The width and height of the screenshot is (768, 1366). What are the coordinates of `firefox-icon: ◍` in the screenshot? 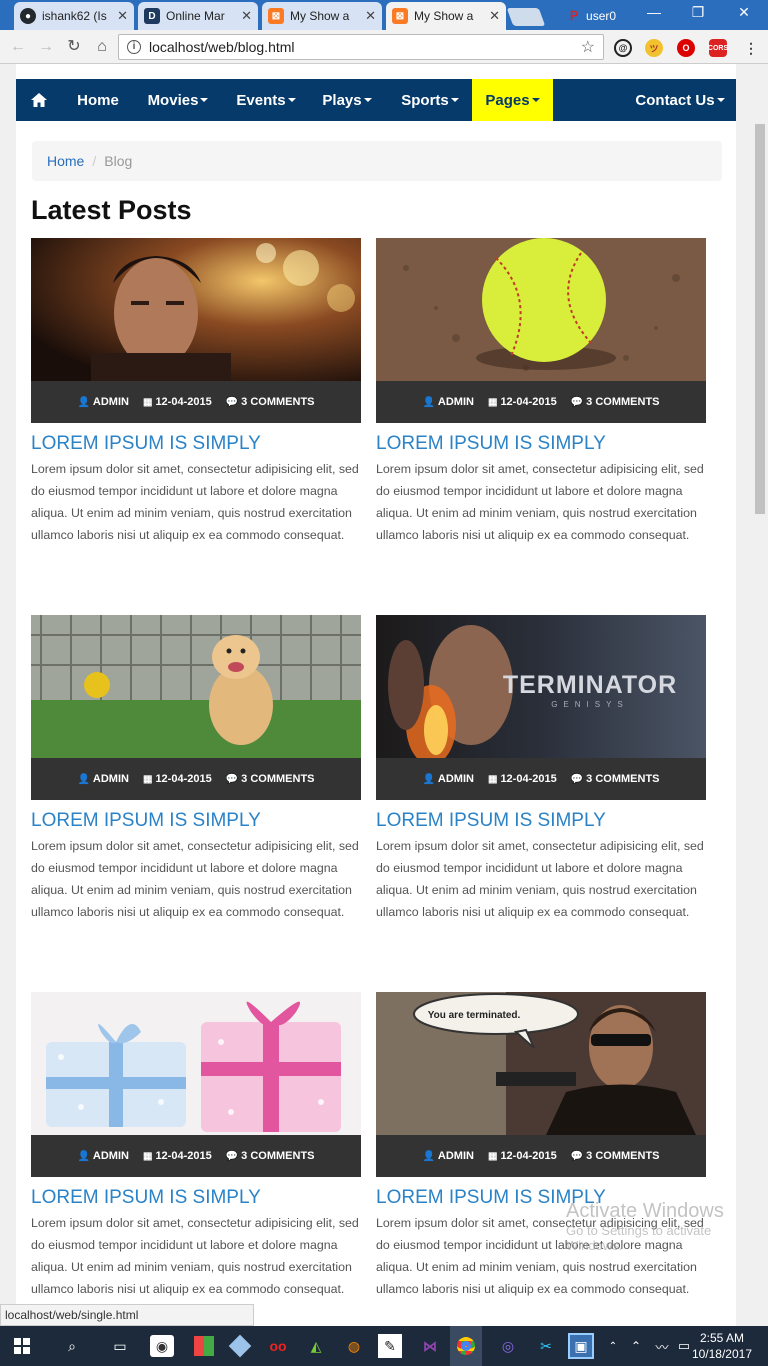 It's located at (354, 1346).